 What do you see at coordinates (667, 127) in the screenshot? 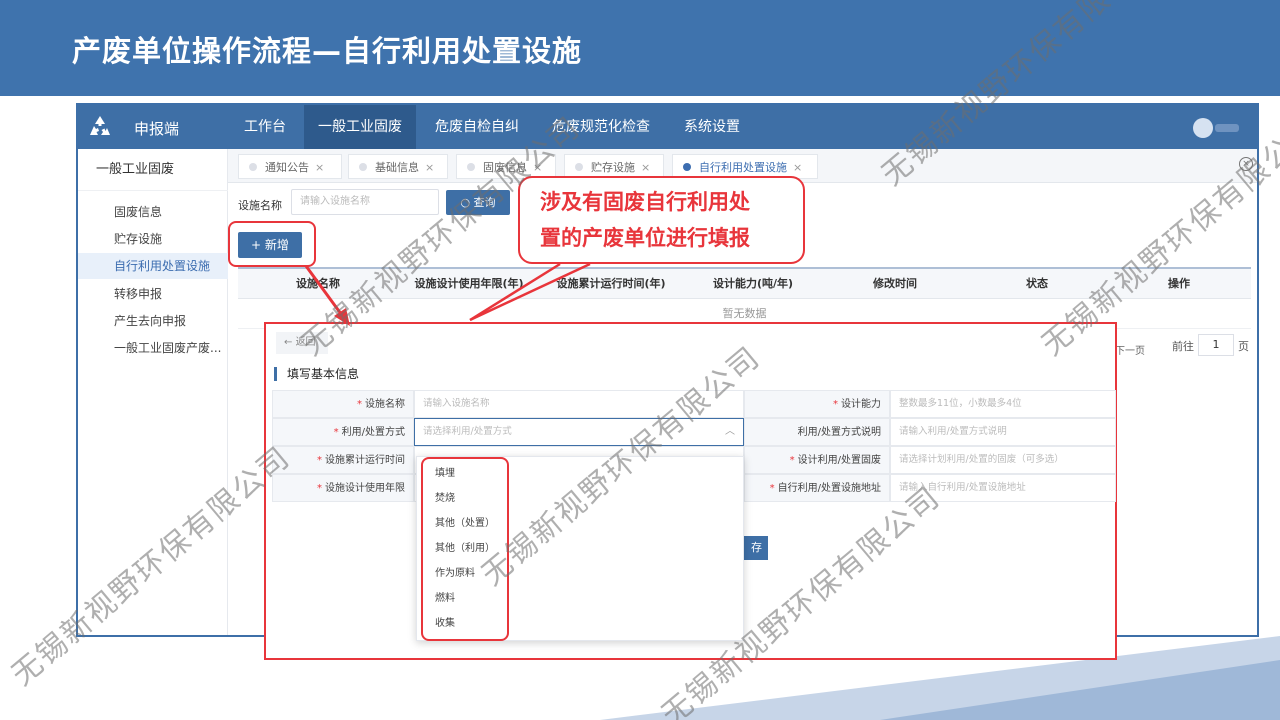
I see `top-navbar: 申报端 工作台 一般工业固废 危废自检自纠 危废规范化检查 系统设置` at bounding box center [667, 127].